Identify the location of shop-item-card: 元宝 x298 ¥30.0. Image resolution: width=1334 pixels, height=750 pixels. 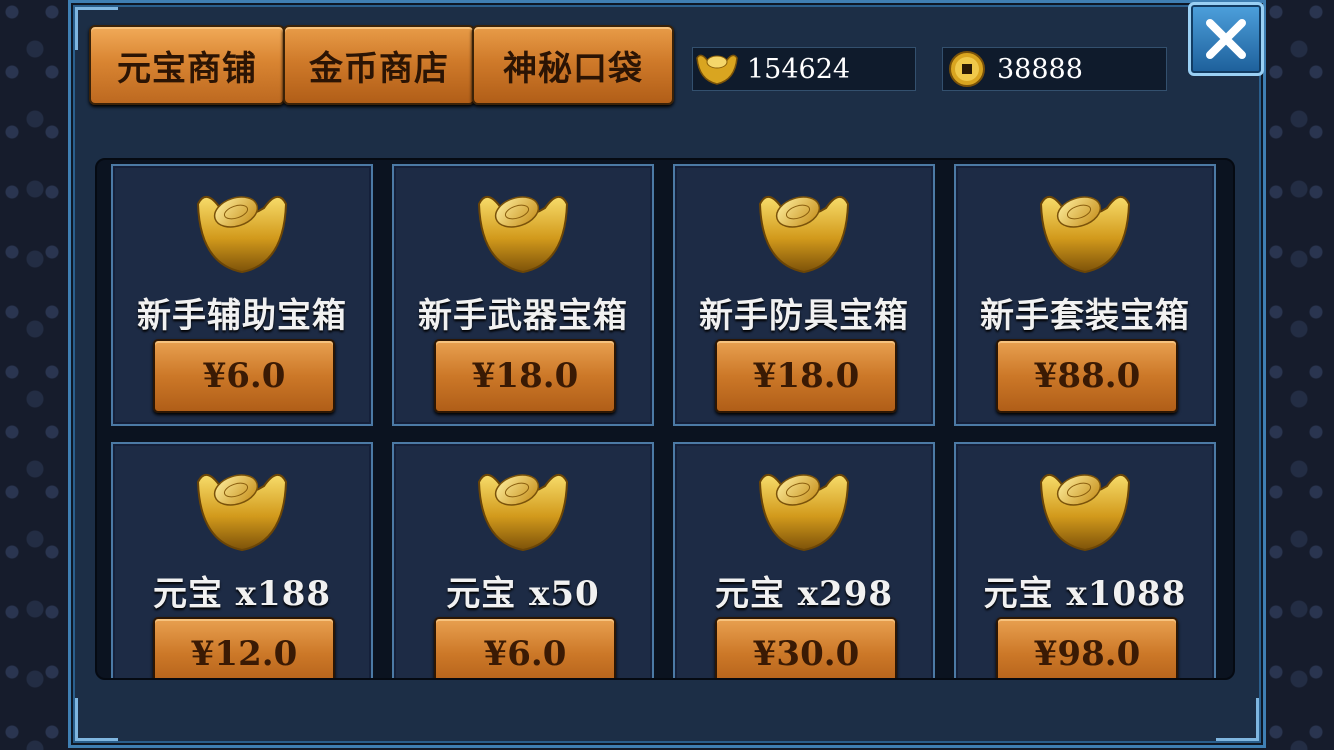
(804, 560).